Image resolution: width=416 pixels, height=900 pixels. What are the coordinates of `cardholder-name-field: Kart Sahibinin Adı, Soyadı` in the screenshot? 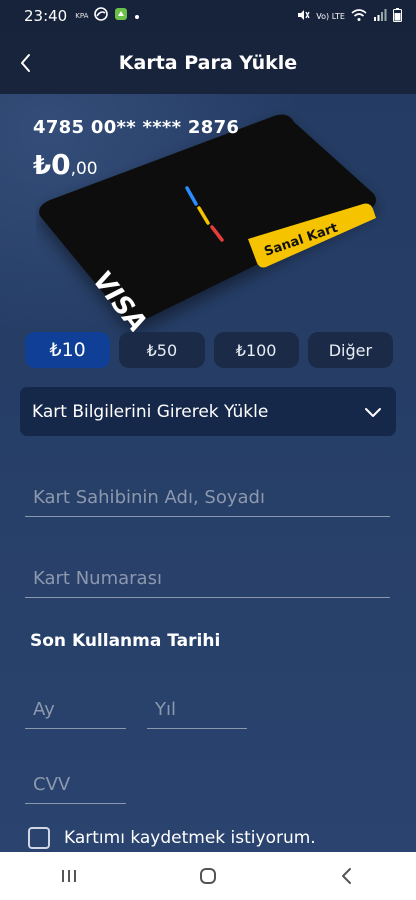 It's located at (207, 496).